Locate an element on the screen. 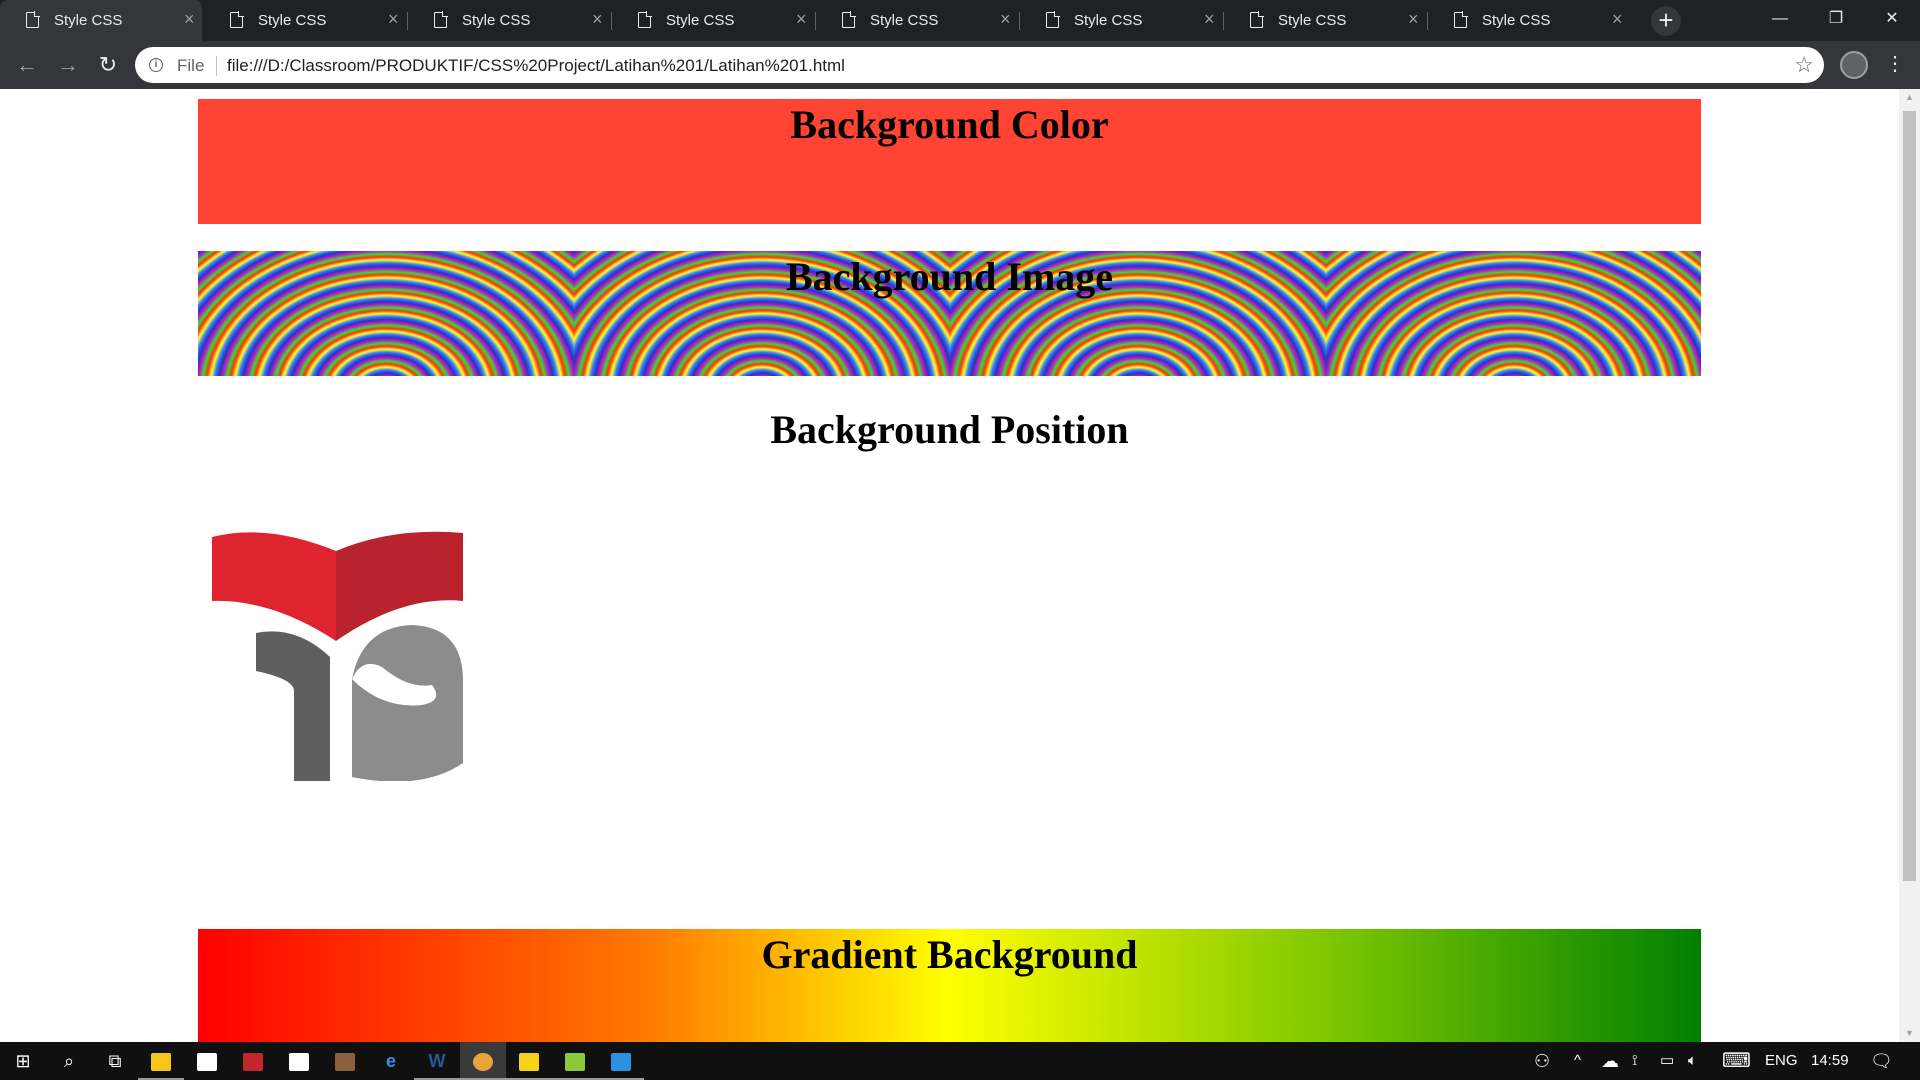 Image resolution: width=1920 pixels, height=1080 pixels. task-view-glyph: ⧉ is located at coordinates (115, 1061).